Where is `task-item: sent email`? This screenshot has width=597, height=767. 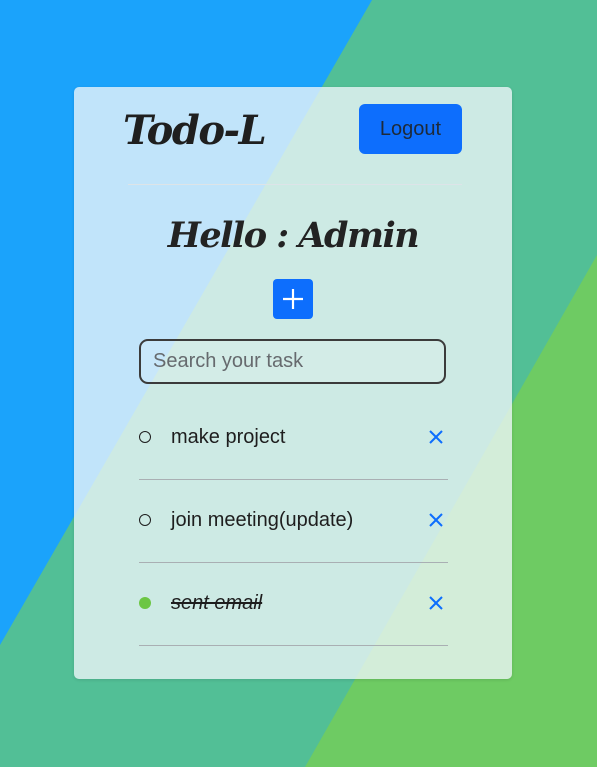
task-item: sent email is located at coordinates (293, 604).